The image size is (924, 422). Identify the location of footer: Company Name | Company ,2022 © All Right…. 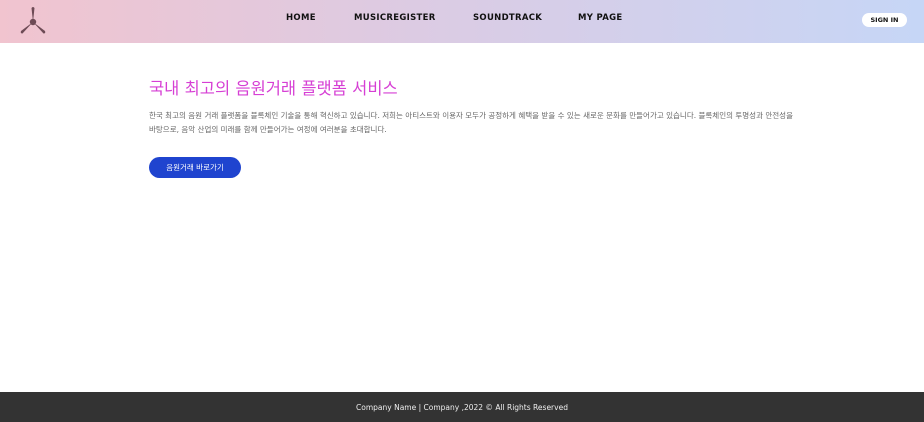
(462, 407).